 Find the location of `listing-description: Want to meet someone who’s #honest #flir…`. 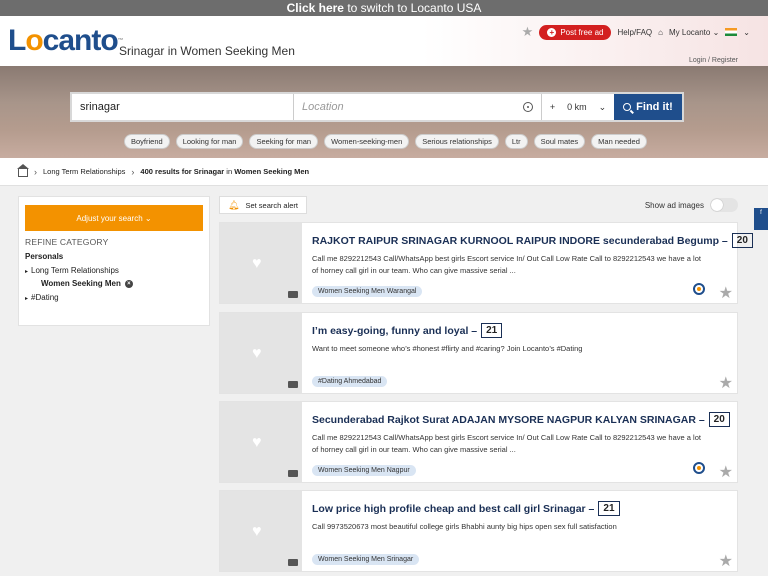

listing-description: Want to meet someone who’s #honest #flir… is located at coordinates (447, 348).